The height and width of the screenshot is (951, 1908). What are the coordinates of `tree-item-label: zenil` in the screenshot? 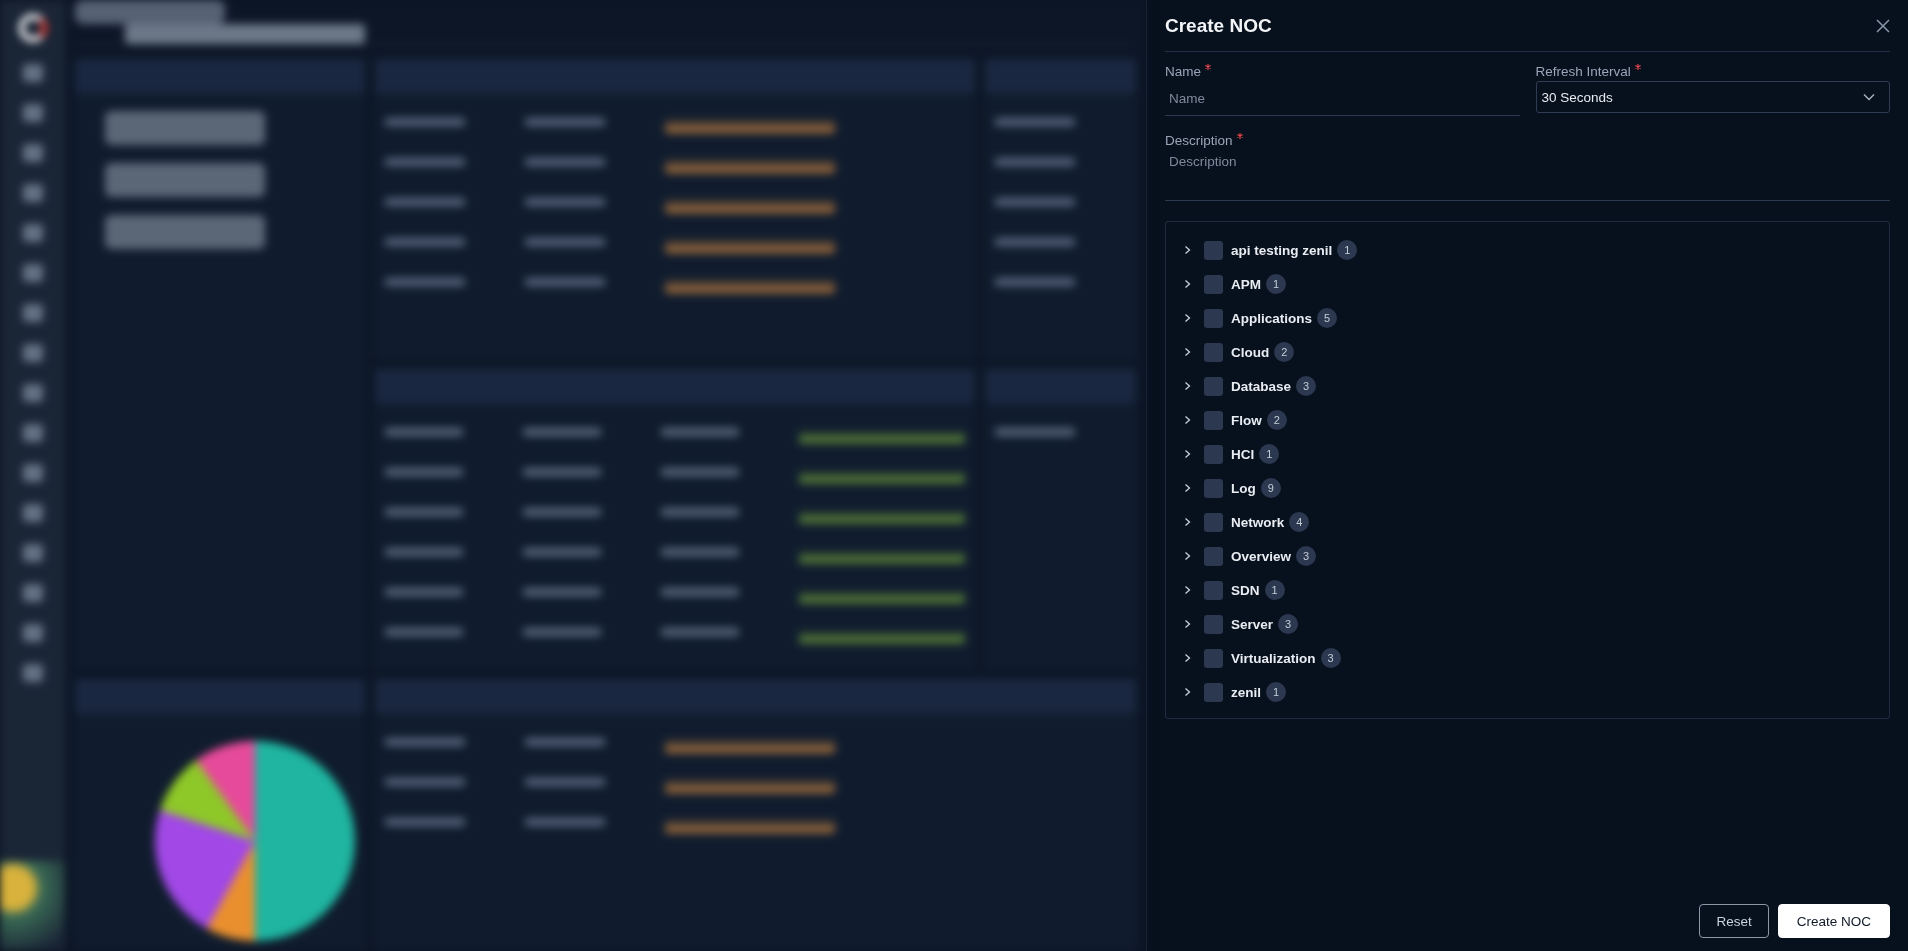 It's located at (1246, 692).